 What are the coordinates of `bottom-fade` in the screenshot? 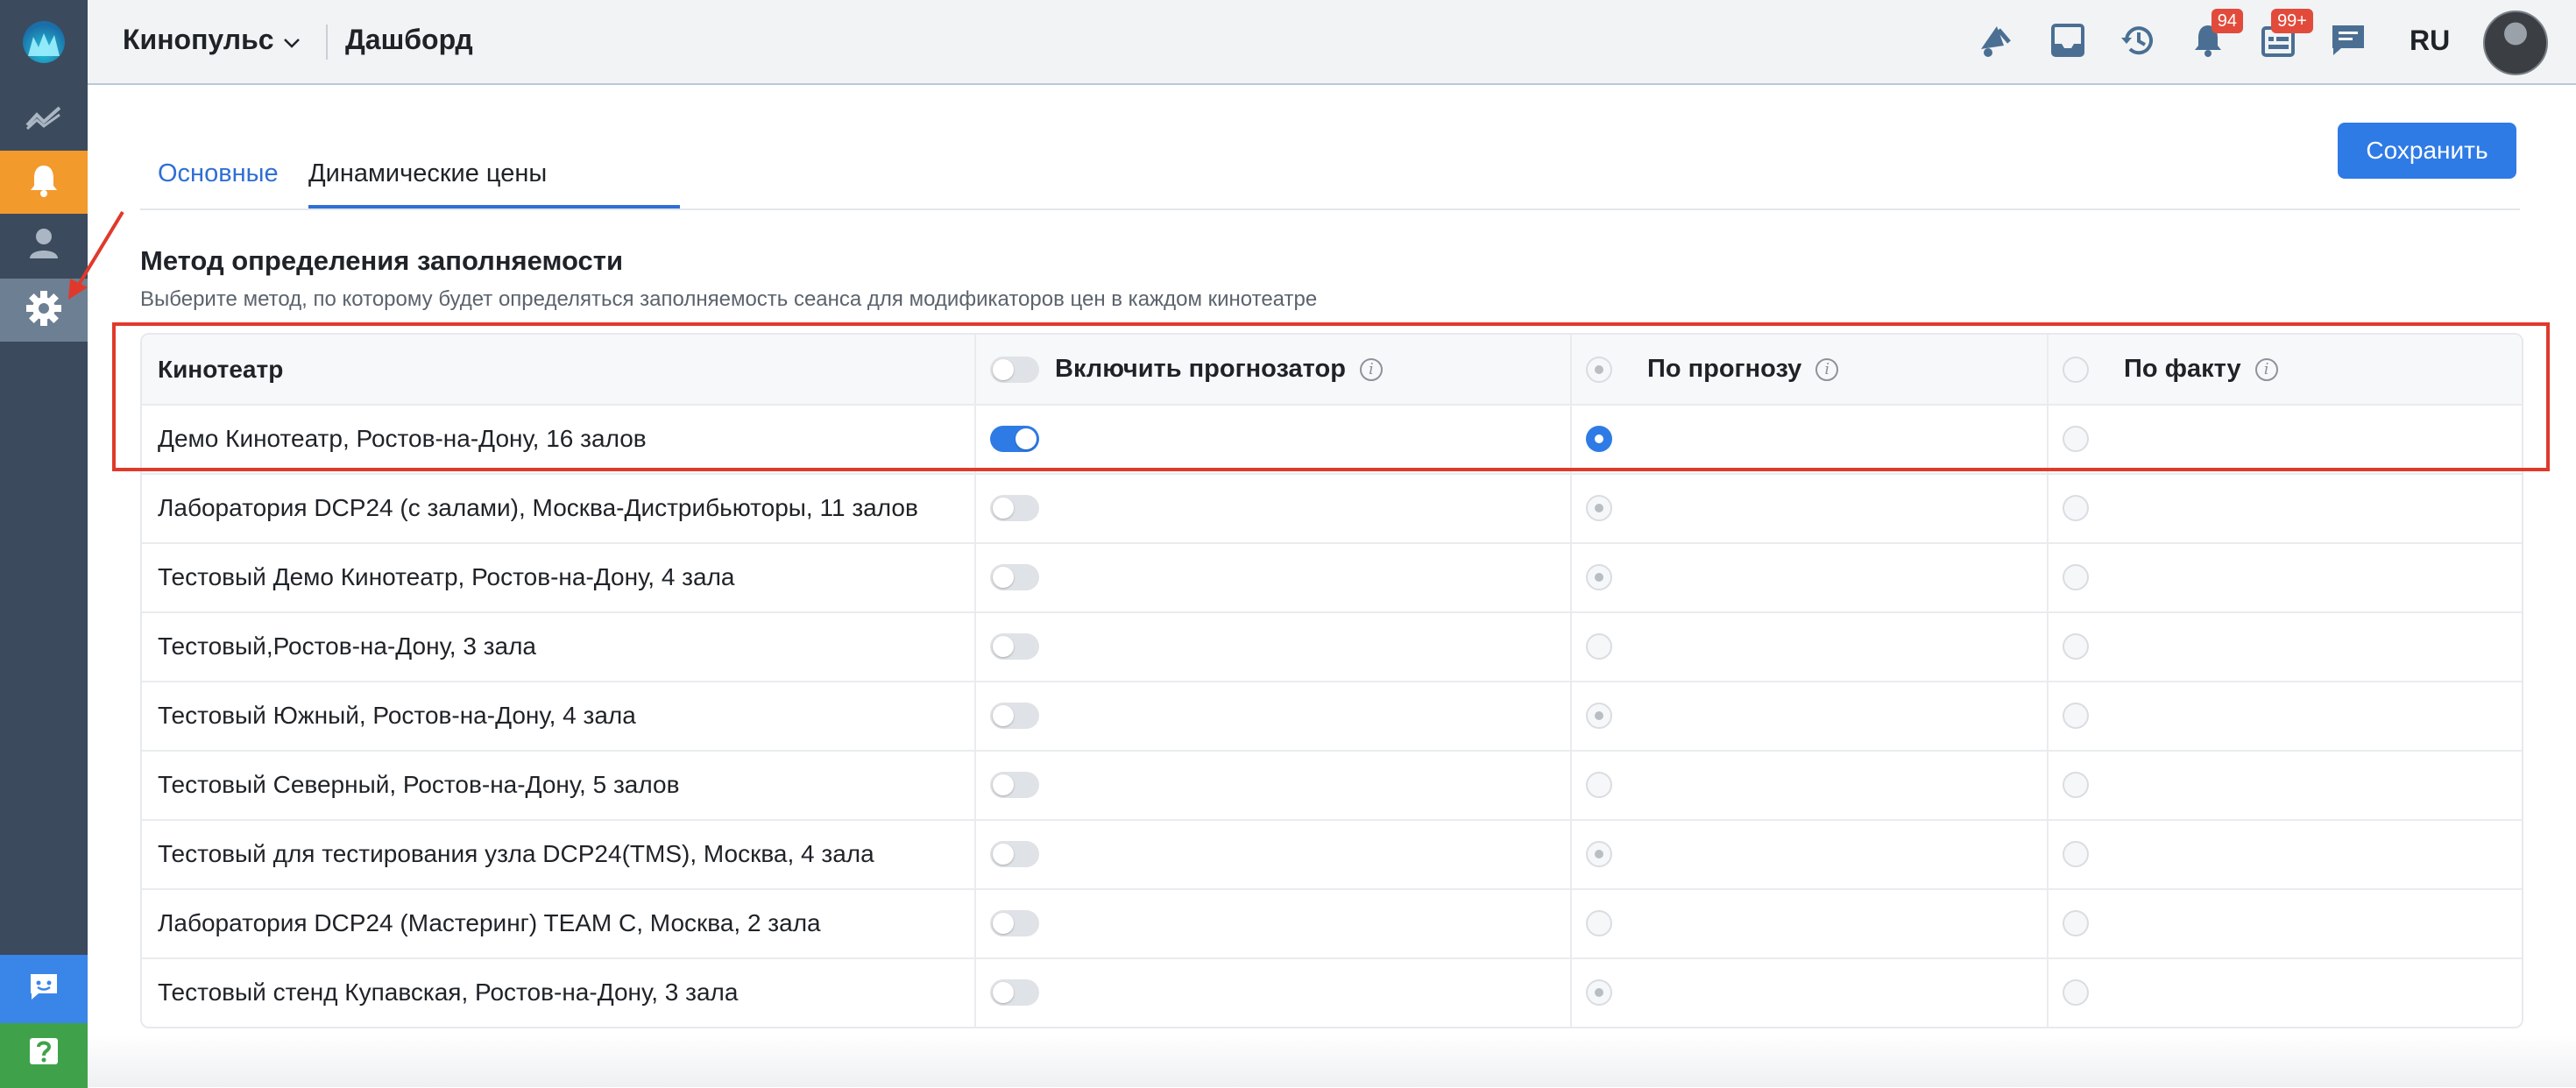 It's located at (1332, 1060).